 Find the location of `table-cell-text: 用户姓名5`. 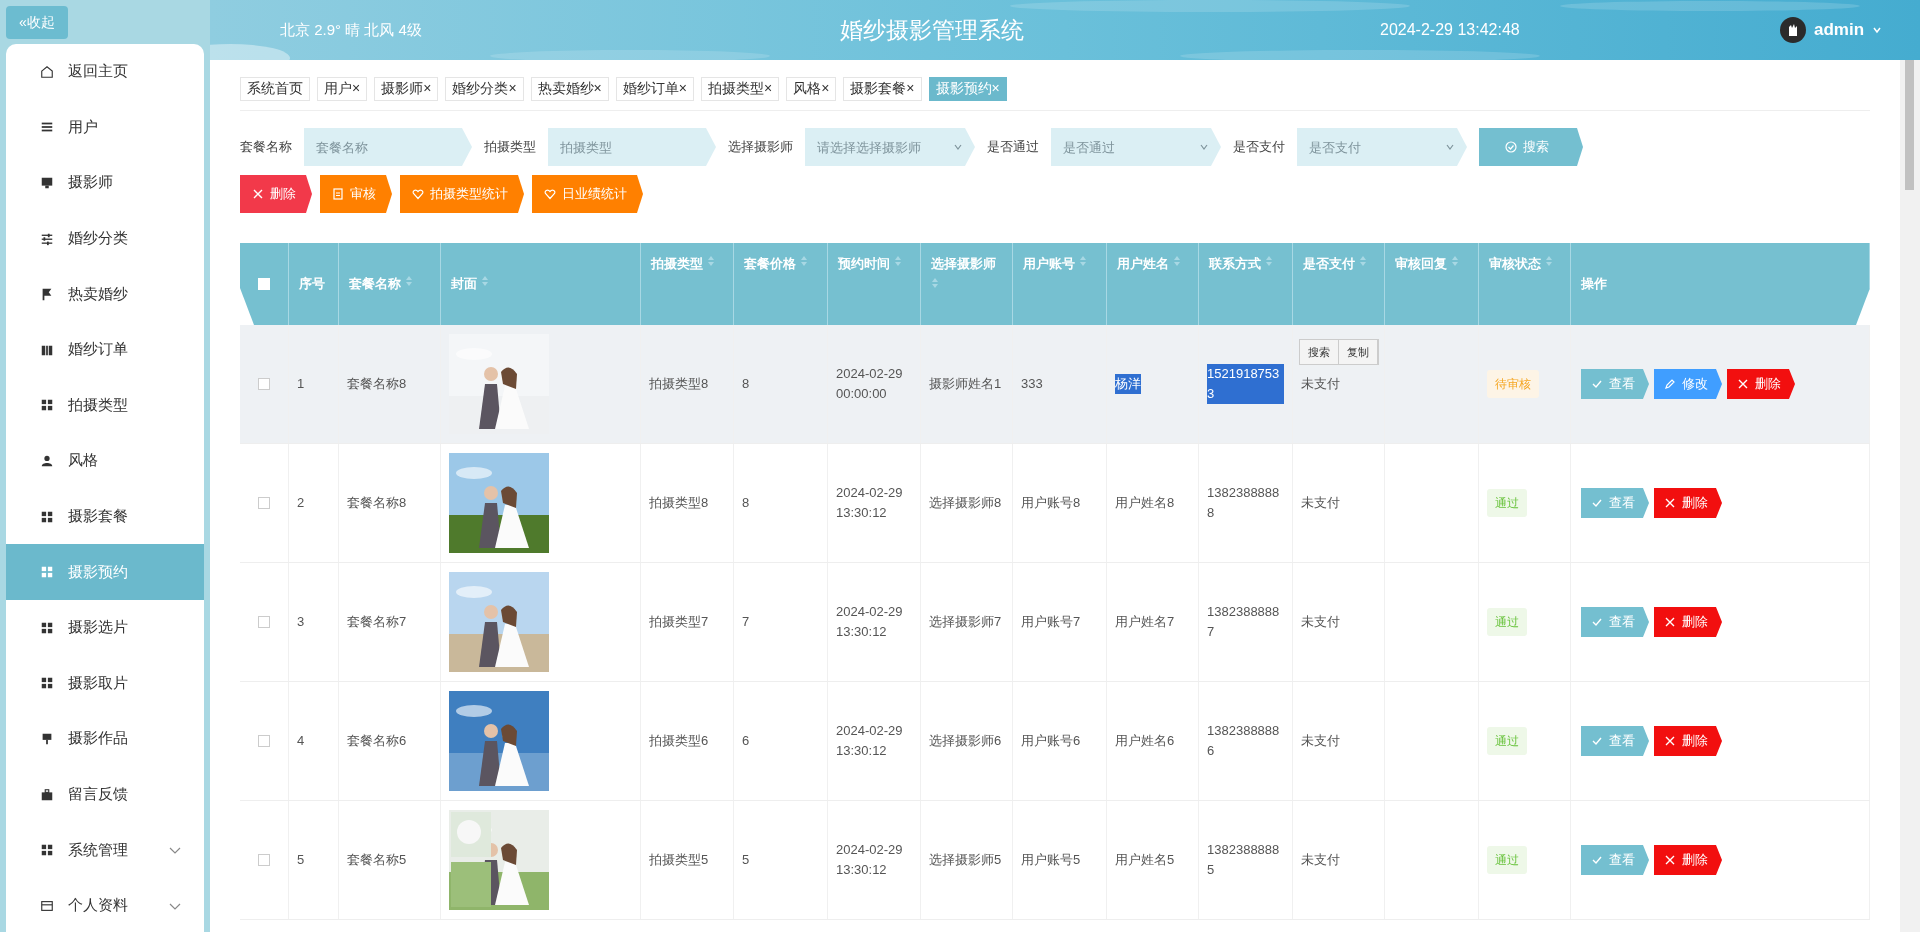

table-cell-text: 用户姓名5 is located at coordinates (1145, 860).